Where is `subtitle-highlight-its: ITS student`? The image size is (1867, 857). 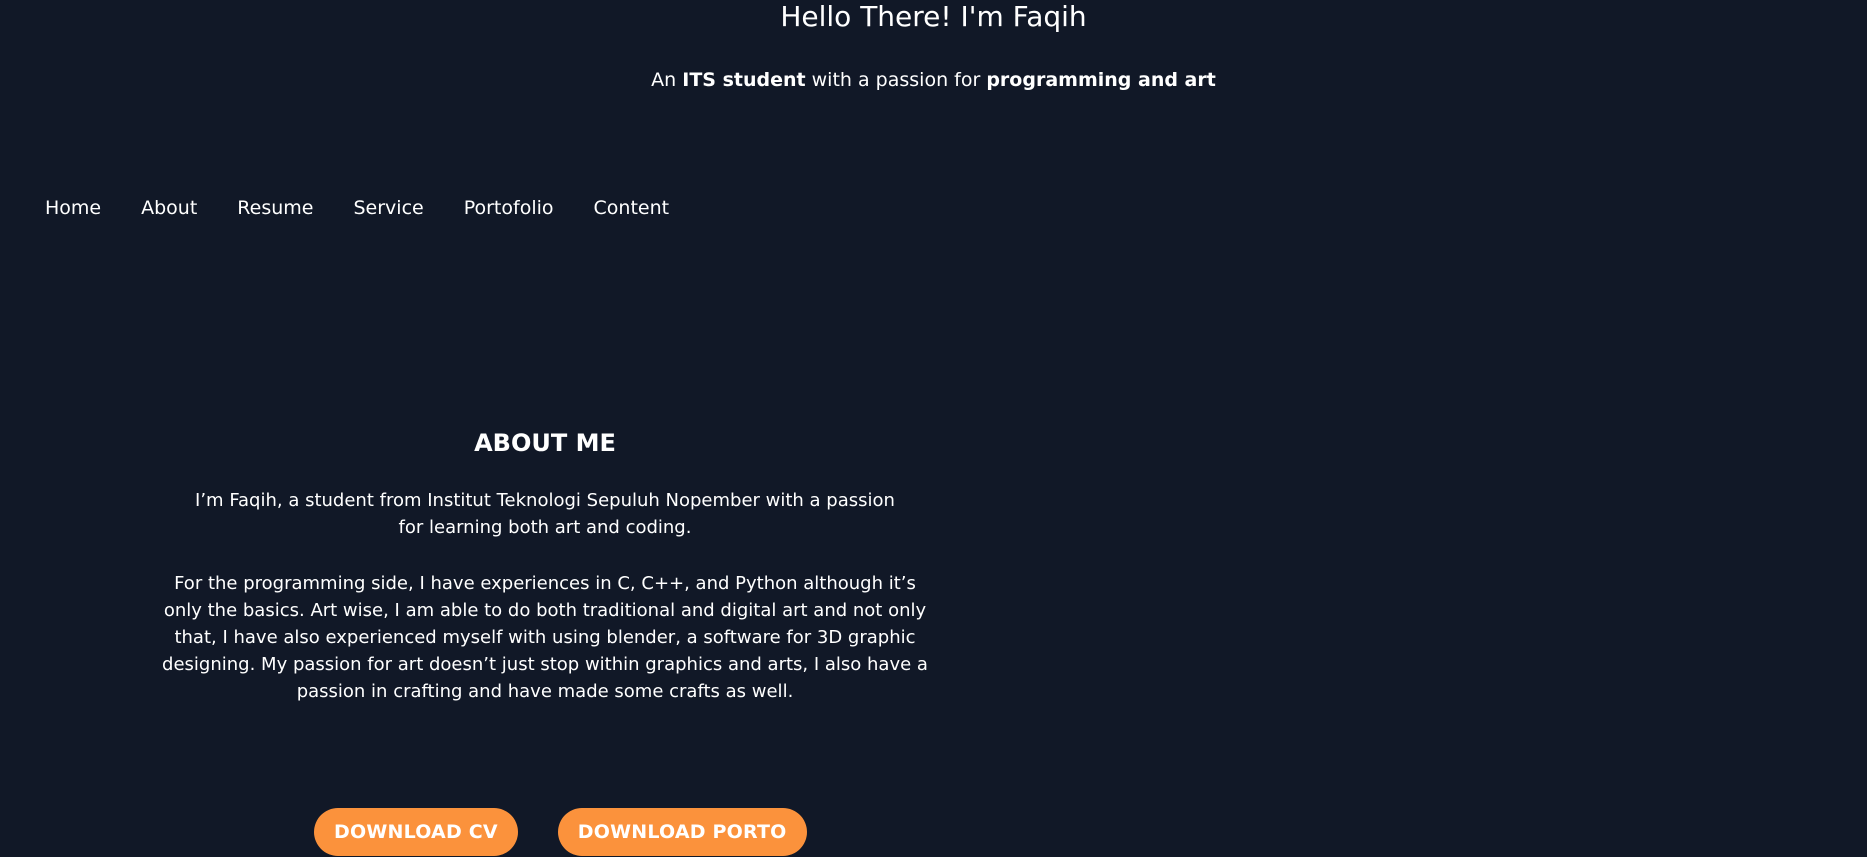 subtitle-highlight-its: ITS student is located at coordinates (744, 80).